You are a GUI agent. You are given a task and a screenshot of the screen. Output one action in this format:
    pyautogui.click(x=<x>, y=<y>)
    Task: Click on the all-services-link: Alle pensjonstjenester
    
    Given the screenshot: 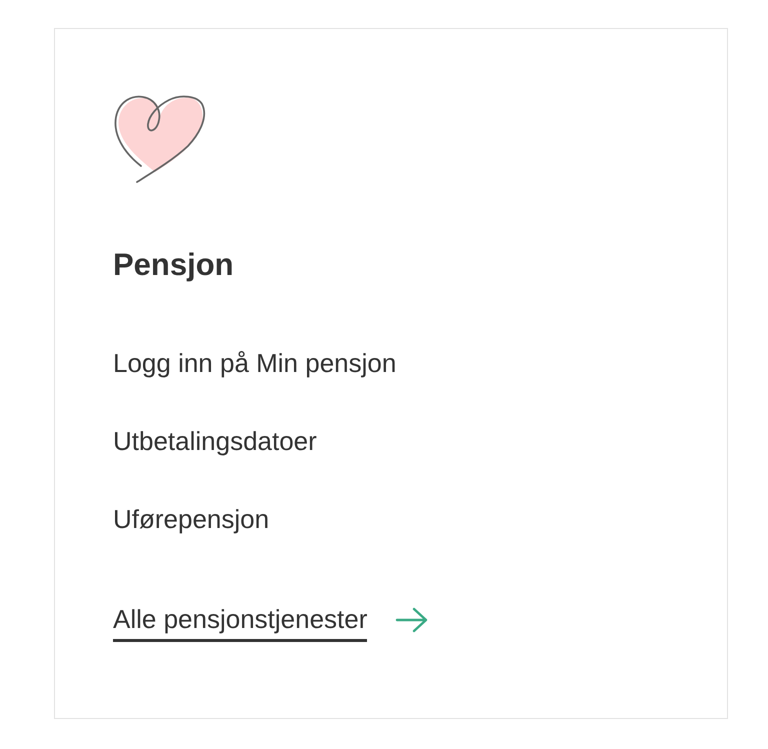 What is the action you would take?
    pyautogui.click(x=240, y=622)
    